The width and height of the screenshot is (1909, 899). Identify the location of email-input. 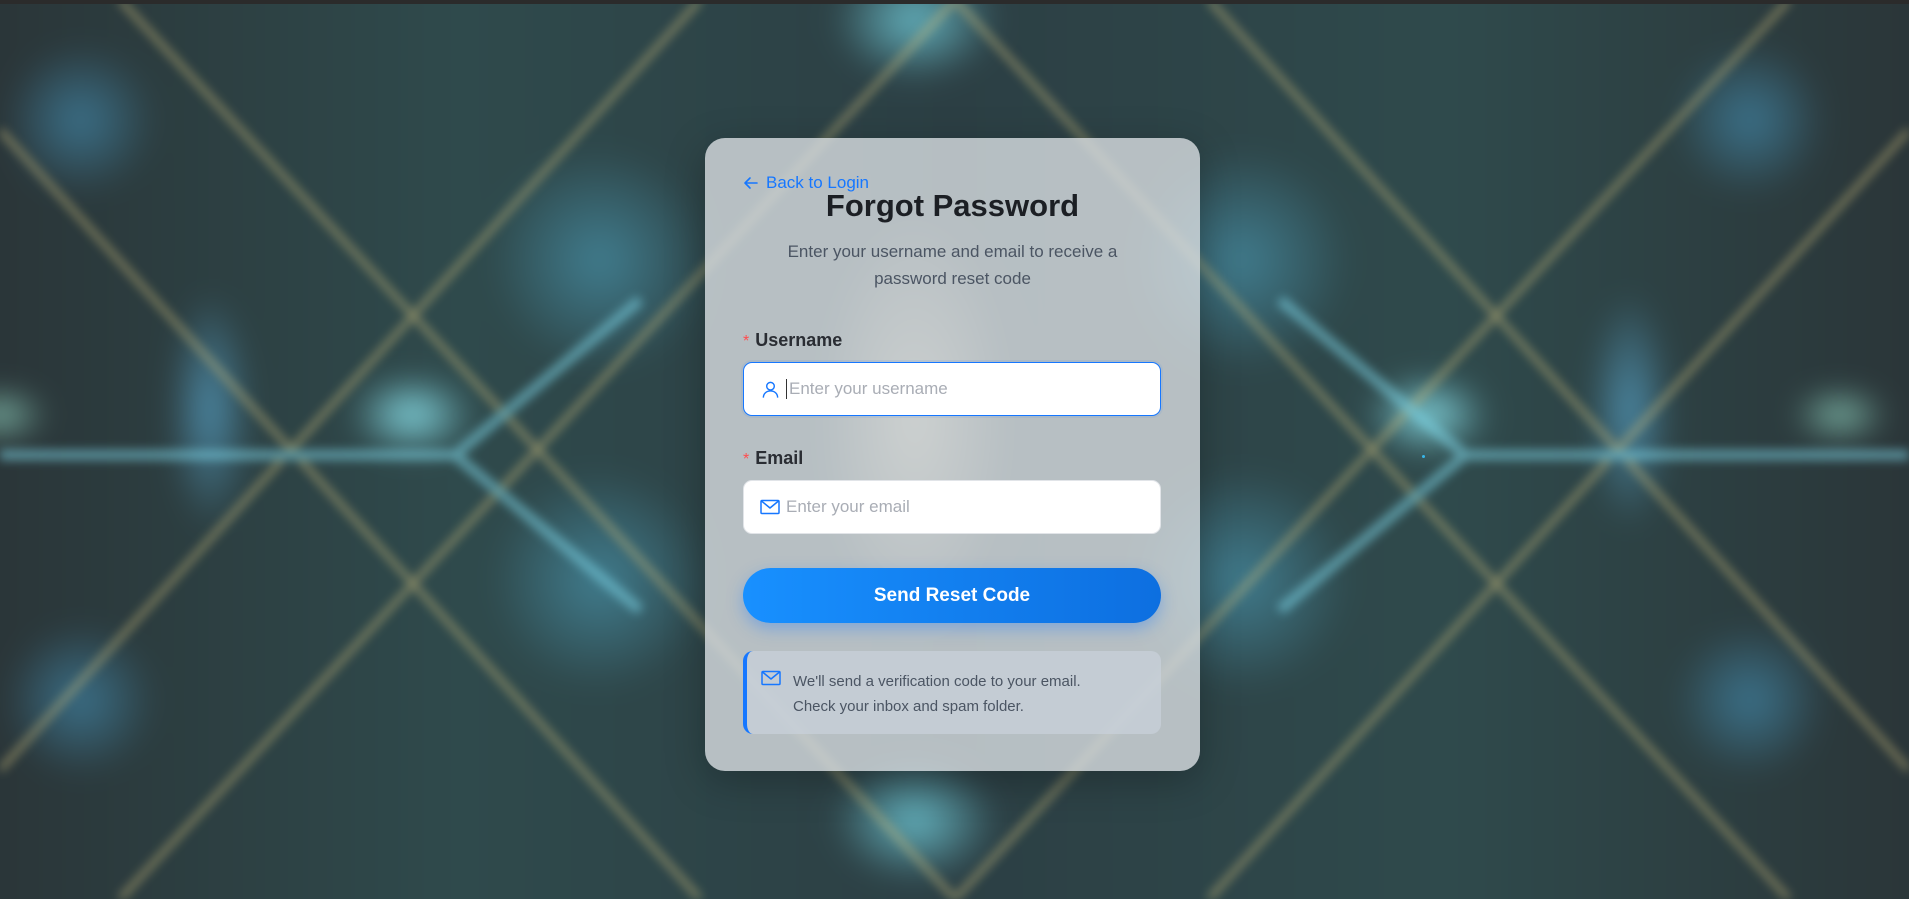
(966, 507).